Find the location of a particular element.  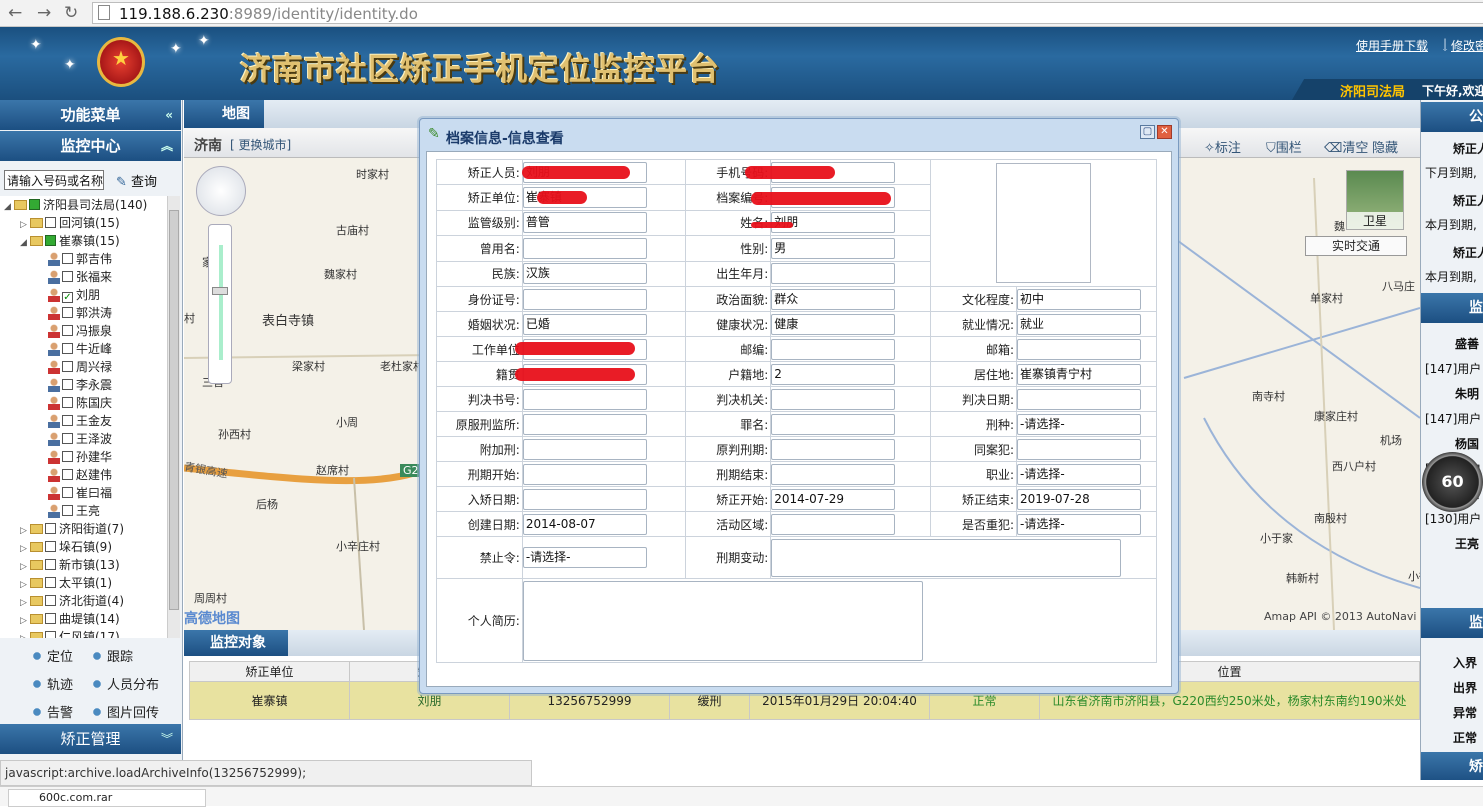

distribution-button: 人员分布 is located at coordinates (124, 683).